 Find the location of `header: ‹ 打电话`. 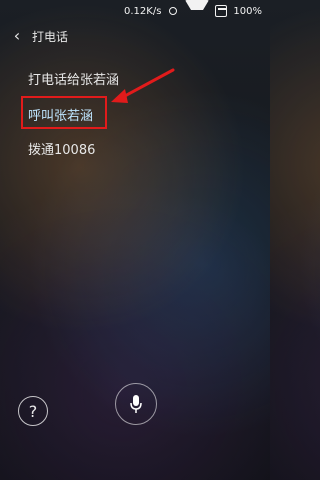

header: ‹ 打电话 is located at coordinates (135, 36).